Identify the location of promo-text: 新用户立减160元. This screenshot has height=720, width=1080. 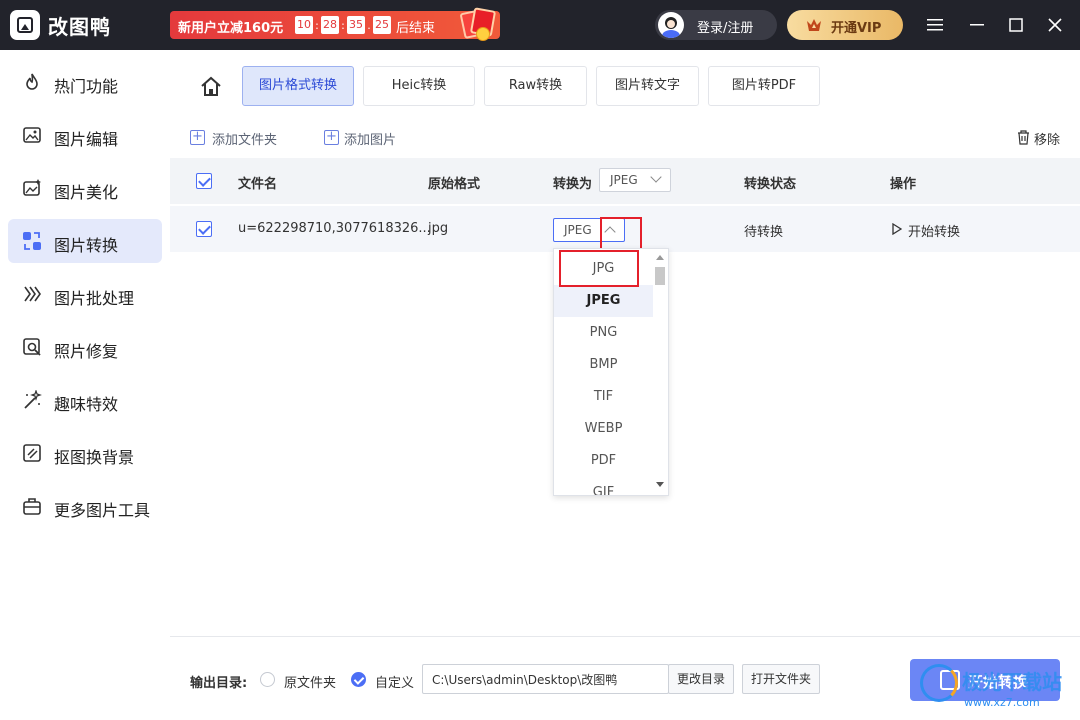
(231, 28).